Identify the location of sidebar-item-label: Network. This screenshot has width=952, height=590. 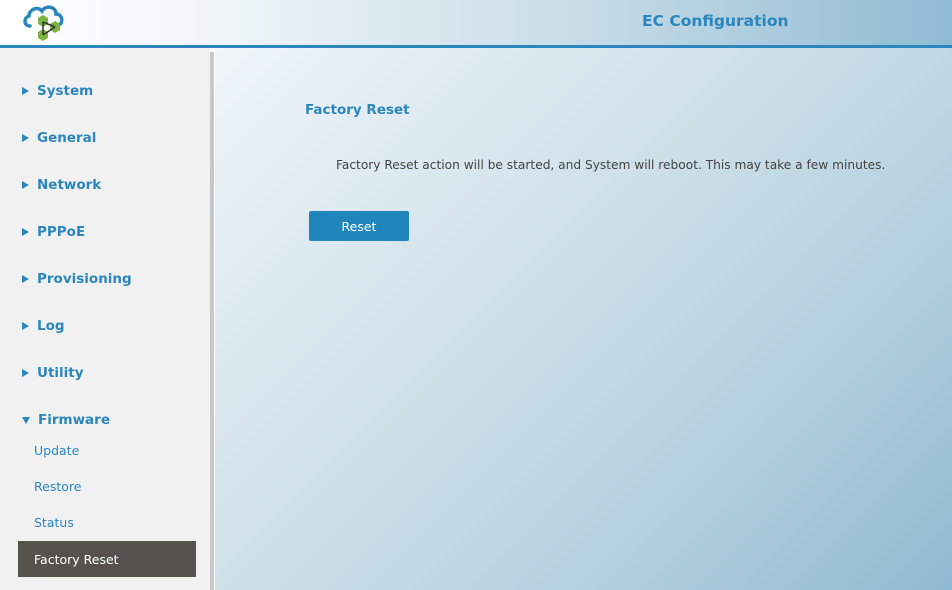
(69, 185).